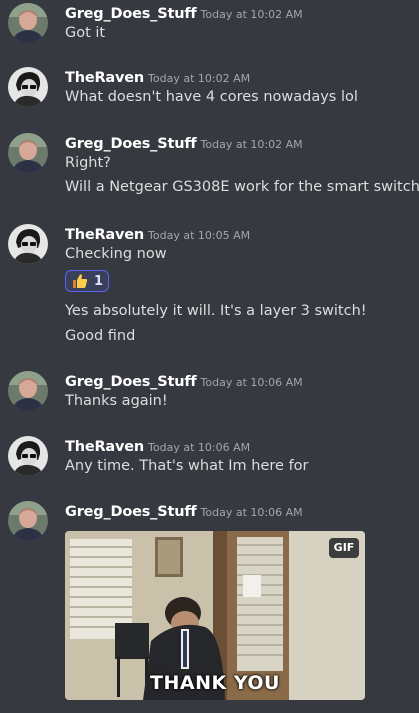 The image size is (419, 713). Describe the element at coordinates (116, 254) in the screenshot. I see `message-text: Checking now` at that location.